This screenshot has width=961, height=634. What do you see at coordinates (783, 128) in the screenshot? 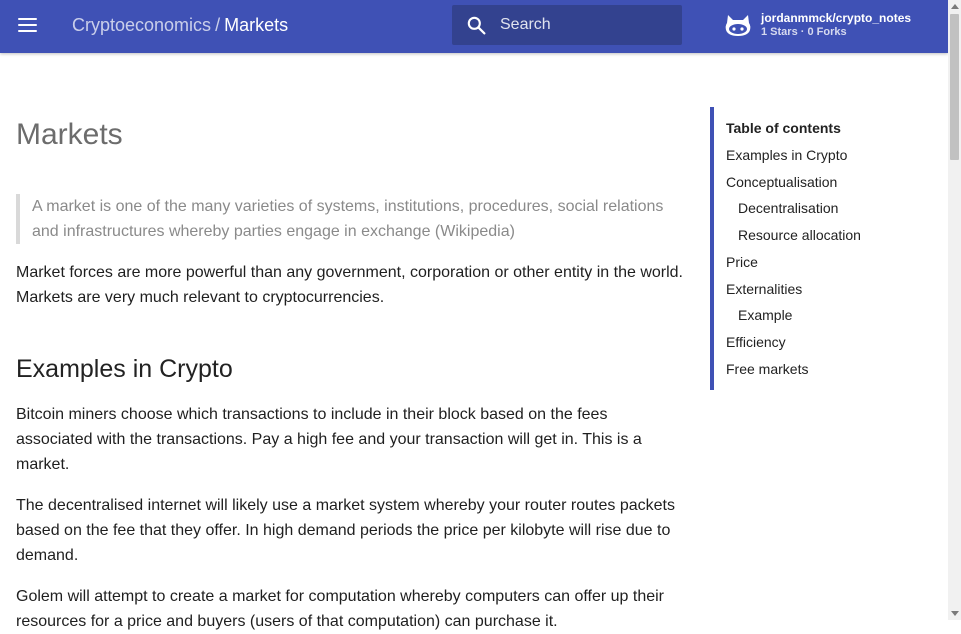
I see `toc-title: Table of contents` at bounding box center [783, 128].